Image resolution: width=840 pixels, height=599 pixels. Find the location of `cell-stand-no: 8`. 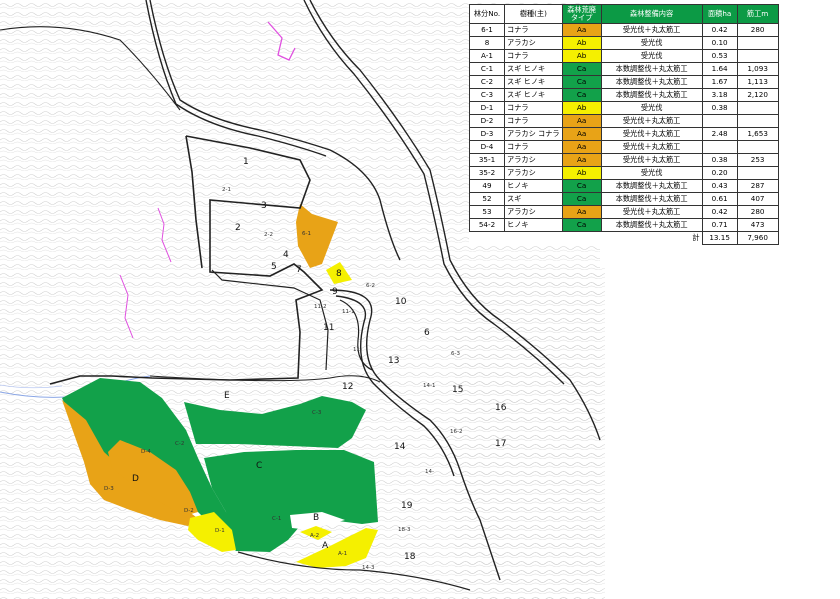

cell-stand-no: 8 is located at coordinates (487, 43).